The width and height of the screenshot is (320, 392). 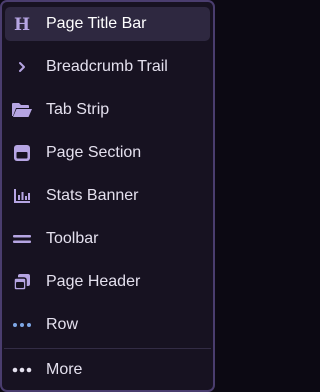 What do you see at coordinates (107, 325) in the screenshot?
I see `menu-item-row: Row` at bounding box center [107, 325].